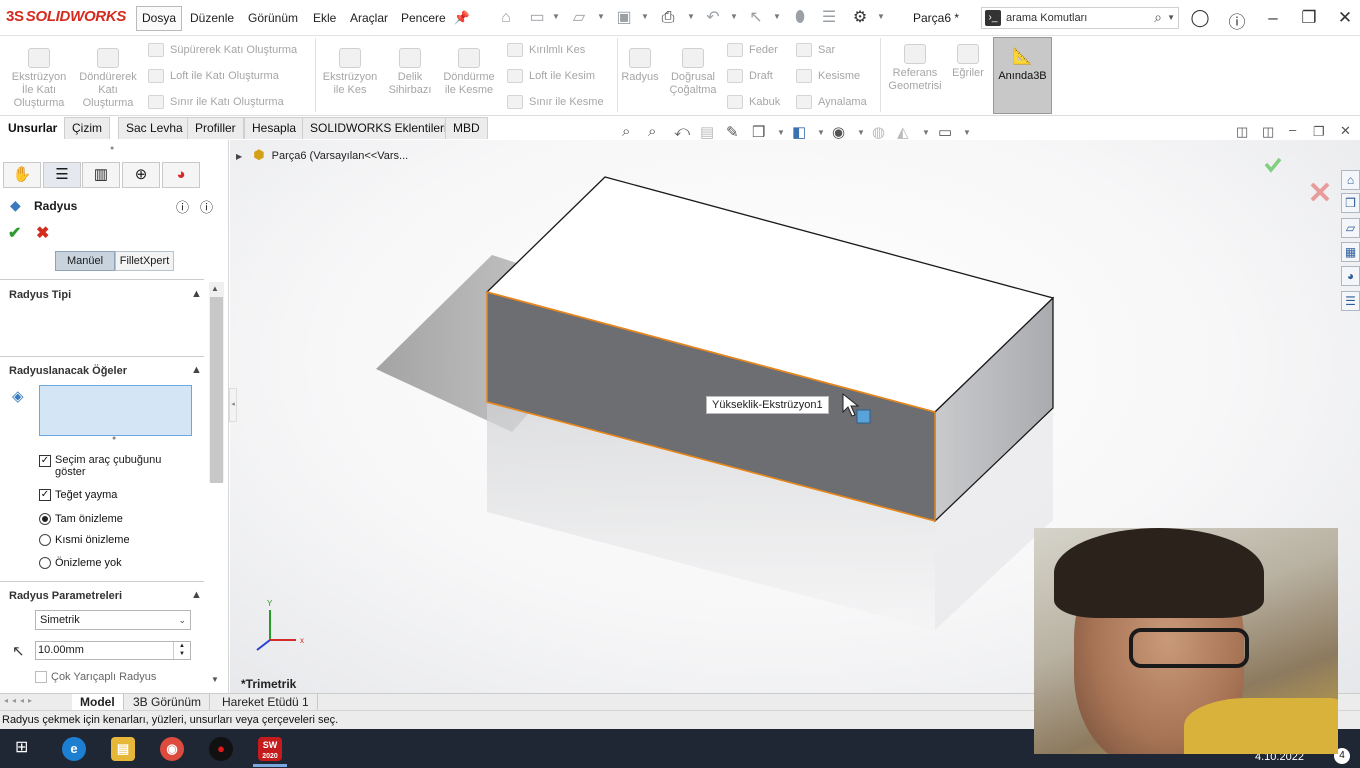  I want to click on tab-sac-levha: Sac Levha, so click(154, 128).